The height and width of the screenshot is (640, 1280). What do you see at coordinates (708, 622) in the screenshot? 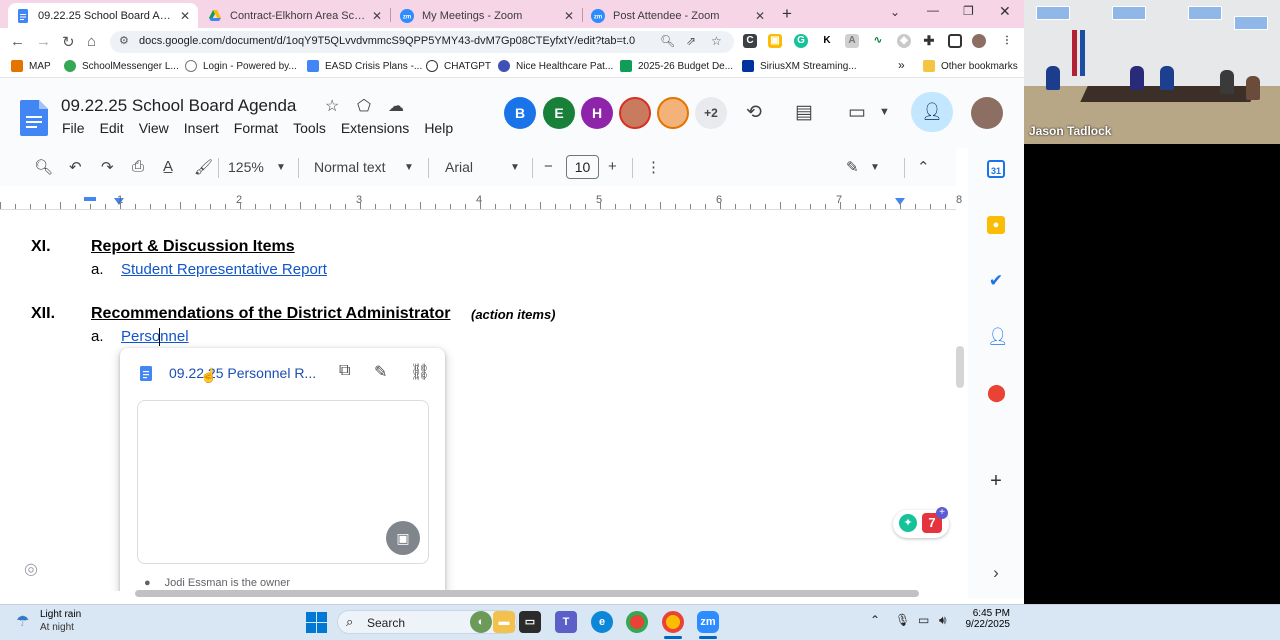
I see `zoom-app-icon: zm` at bounding box center [708, 622].